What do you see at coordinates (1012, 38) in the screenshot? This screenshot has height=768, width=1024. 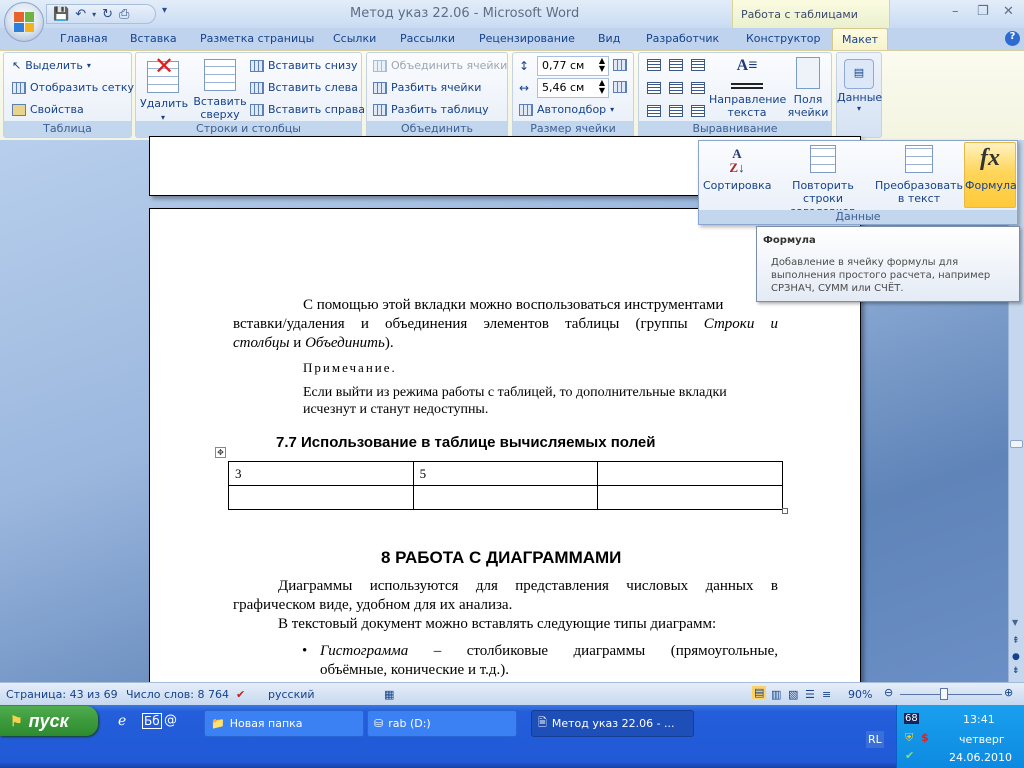 I see `help-icon: ?` at bounding box center [1012, 38].